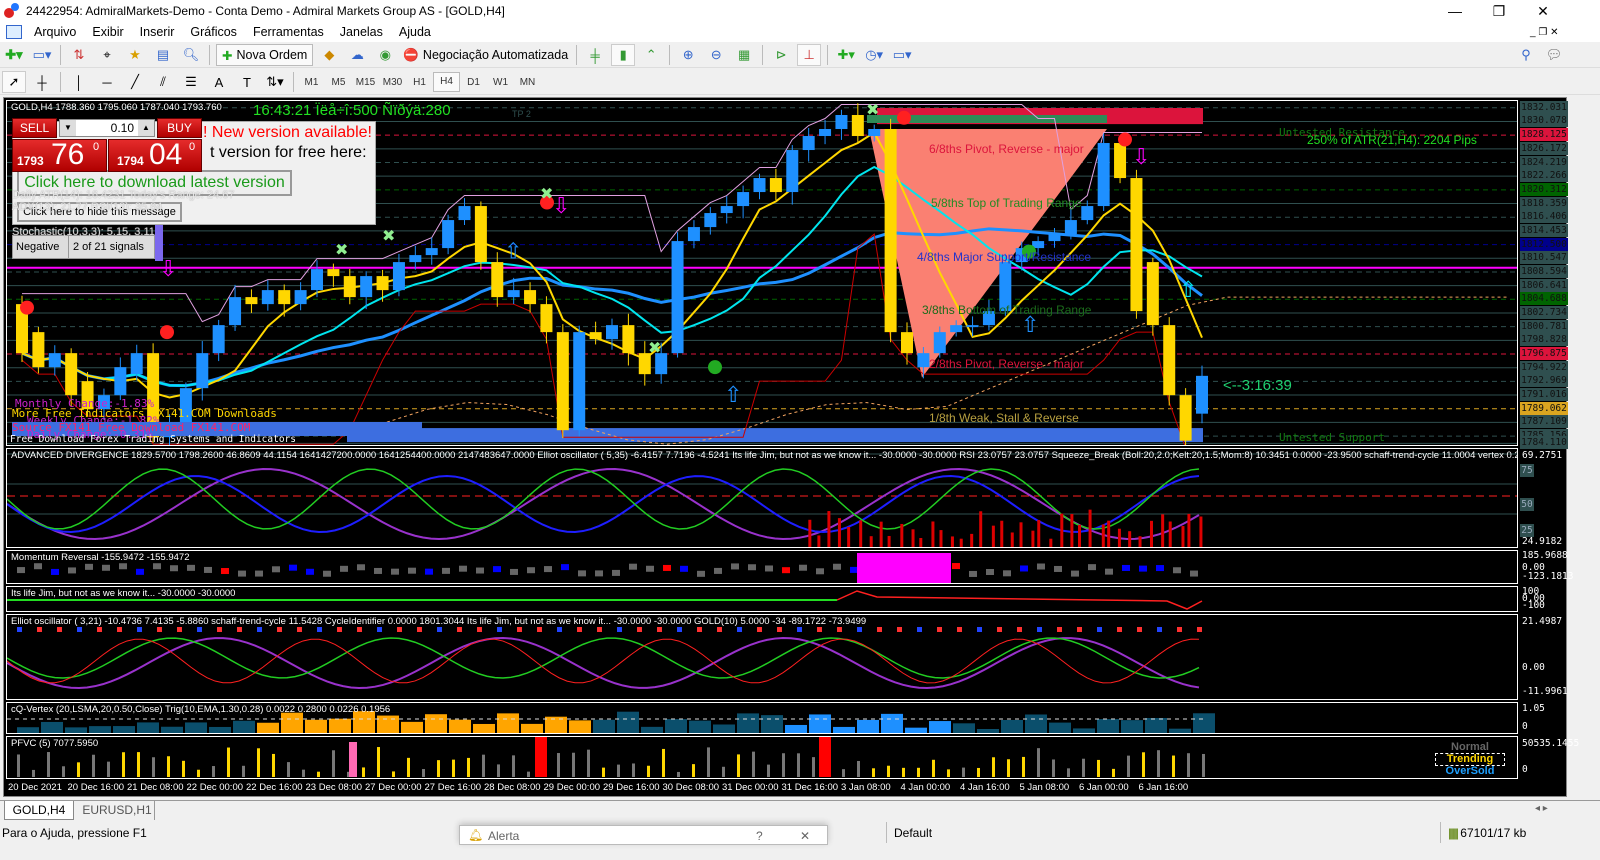 Image resolution: width=1600 pixels, height=860 pixels. What do you see at coordinates (485, 55) in the screenshot?
I see `auto-trading-button: ⛔ Negociação Automatizada` at bounding box center [485, 55].